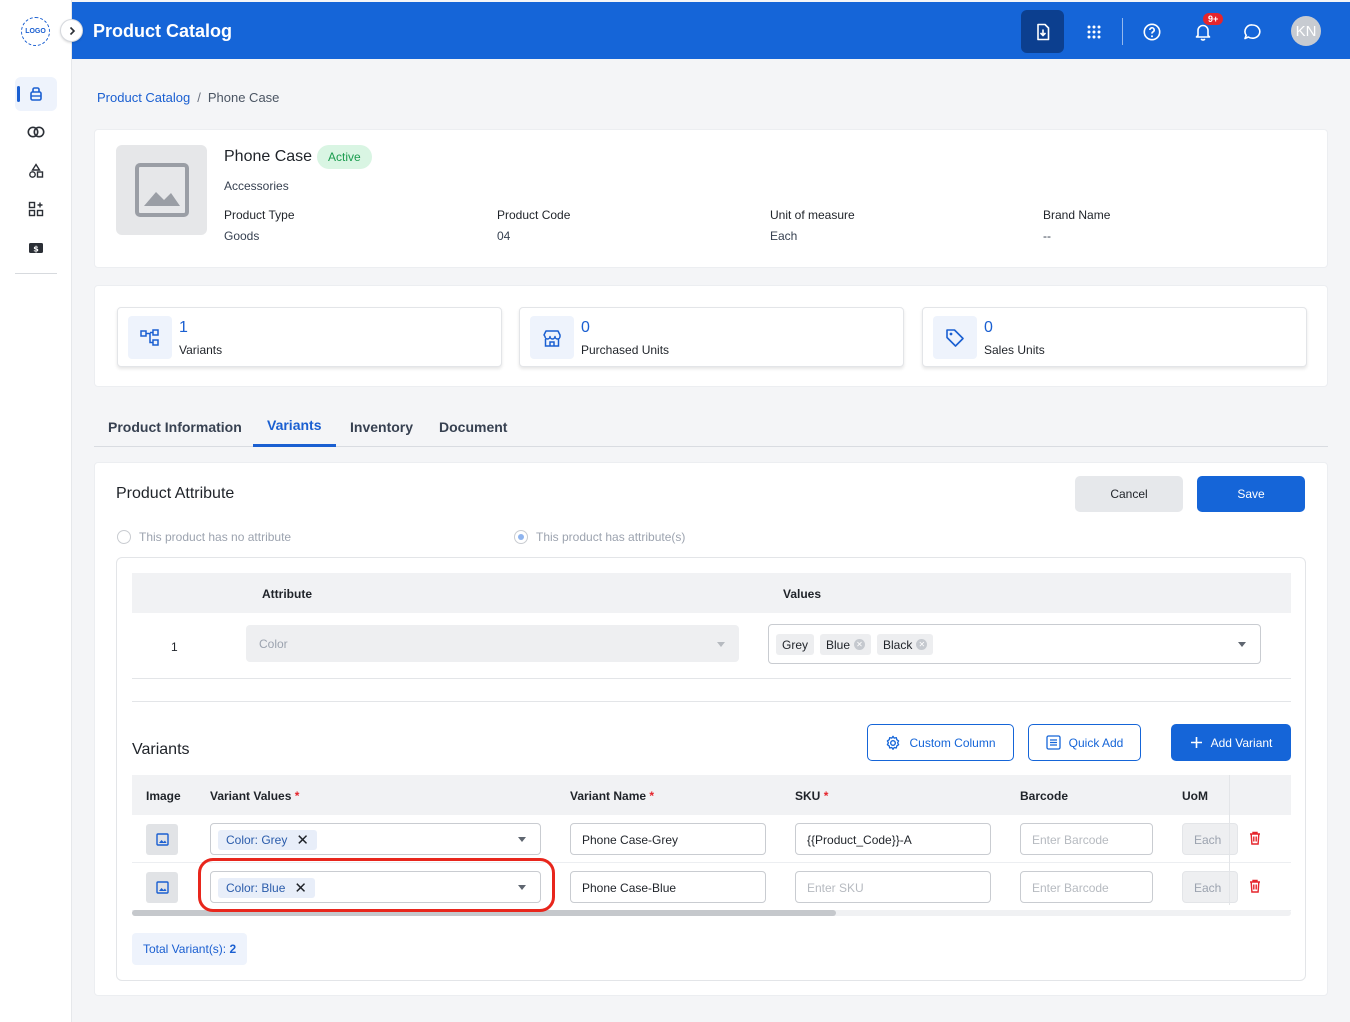 This screenshot has height=1022, width=1350. Describe the element at coordinates (1260, 840) in the screenshot. I see `sticky-action-column` at that location.